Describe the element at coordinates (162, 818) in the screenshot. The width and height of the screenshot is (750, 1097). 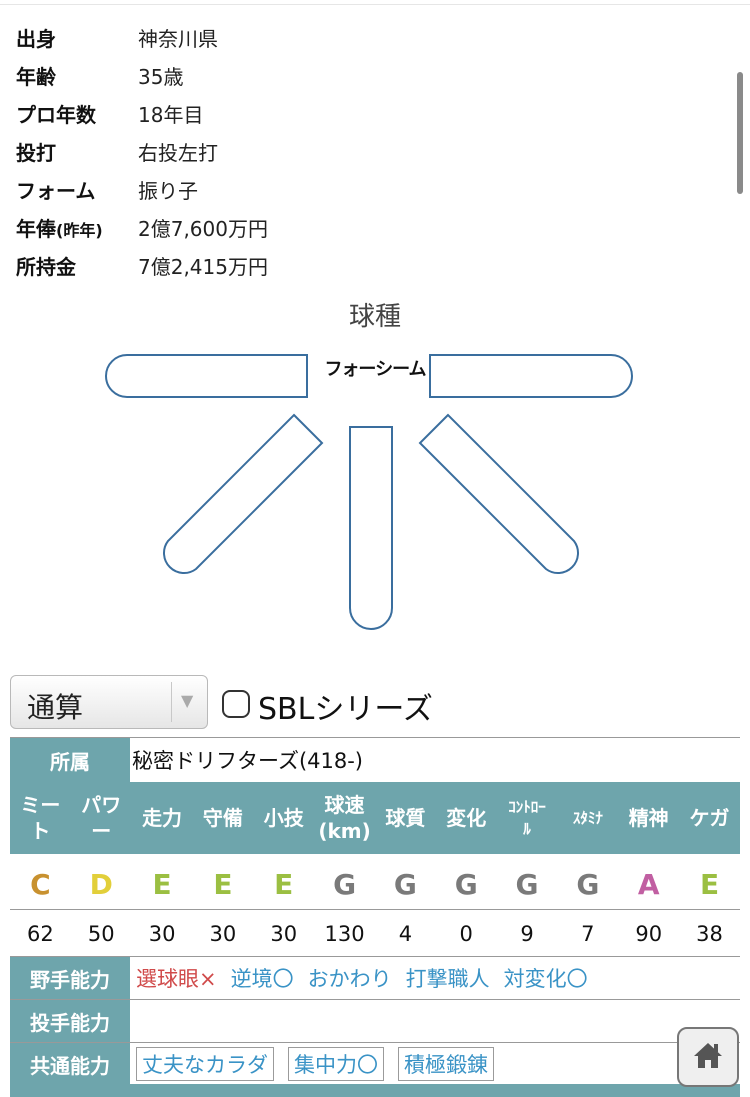
I see `stat-header-line1: 走力` at that location.